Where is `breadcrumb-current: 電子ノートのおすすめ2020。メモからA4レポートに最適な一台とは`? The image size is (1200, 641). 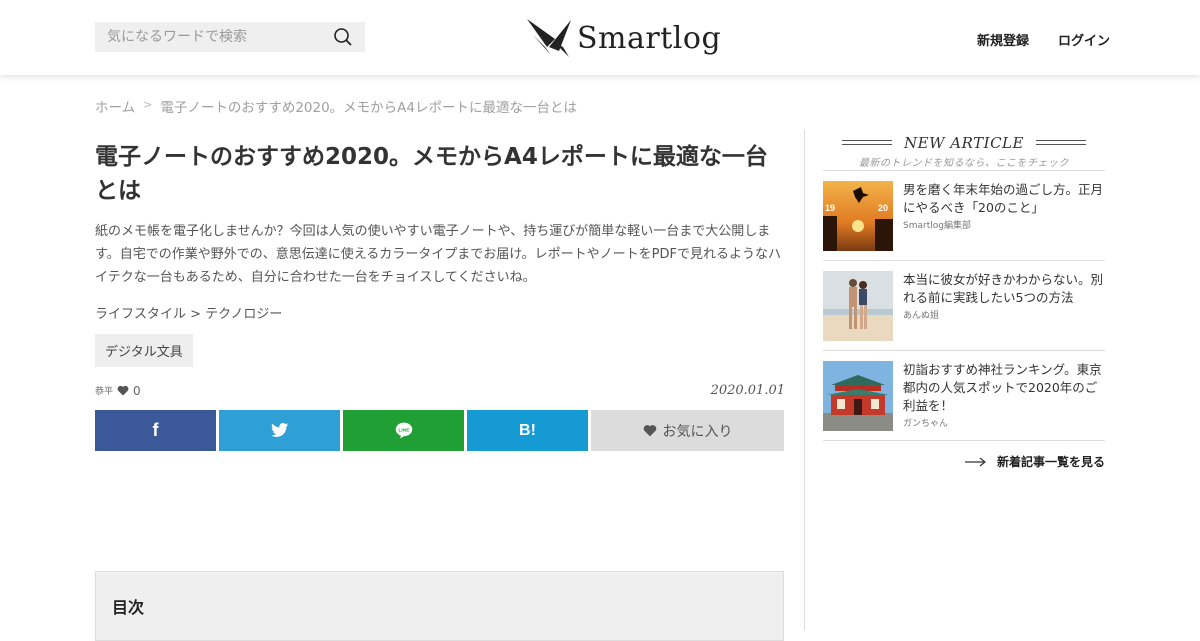
breadcrumb-current: 電子ノートのおすすめ2020。メモからA4レポートに最適な一台とは is located at coordinates (369, 108).